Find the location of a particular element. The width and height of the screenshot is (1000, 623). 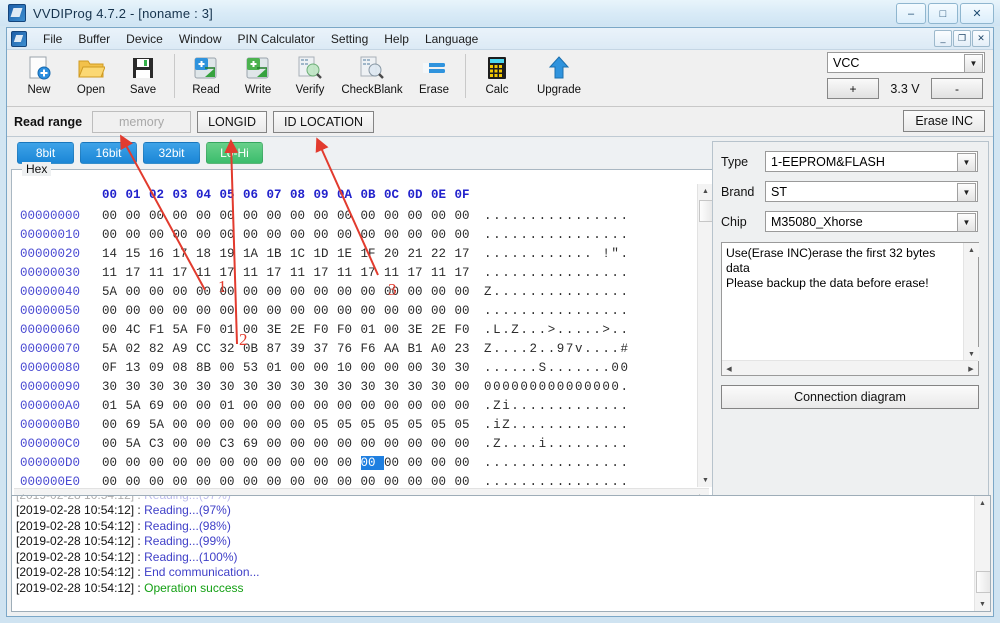

open-button: Open is located at coordinates (91, 77).